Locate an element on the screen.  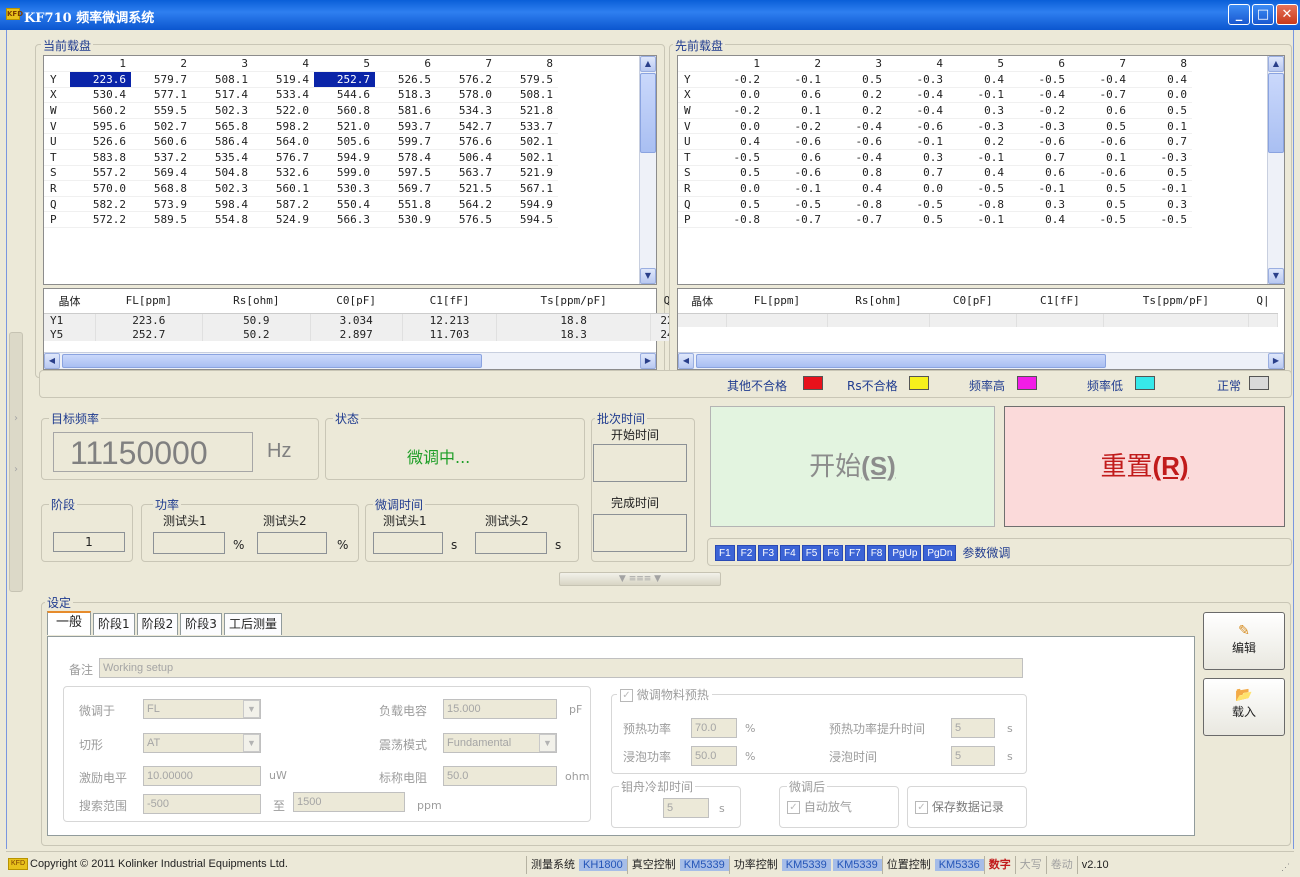
fkey-button-f7: F7 is located at coordinates (855, 552).